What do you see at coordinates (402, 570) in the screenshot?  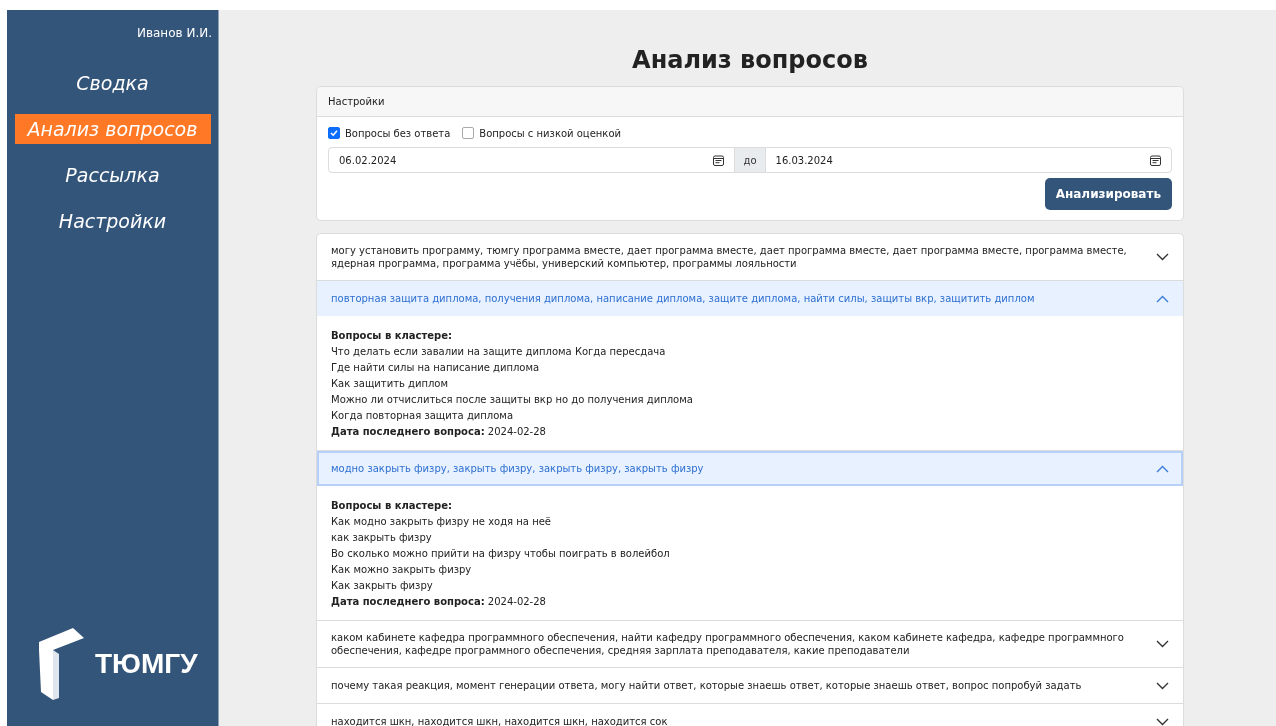 I see `question-text: Как можно закрыть физру` at bounding box center [402, 570].